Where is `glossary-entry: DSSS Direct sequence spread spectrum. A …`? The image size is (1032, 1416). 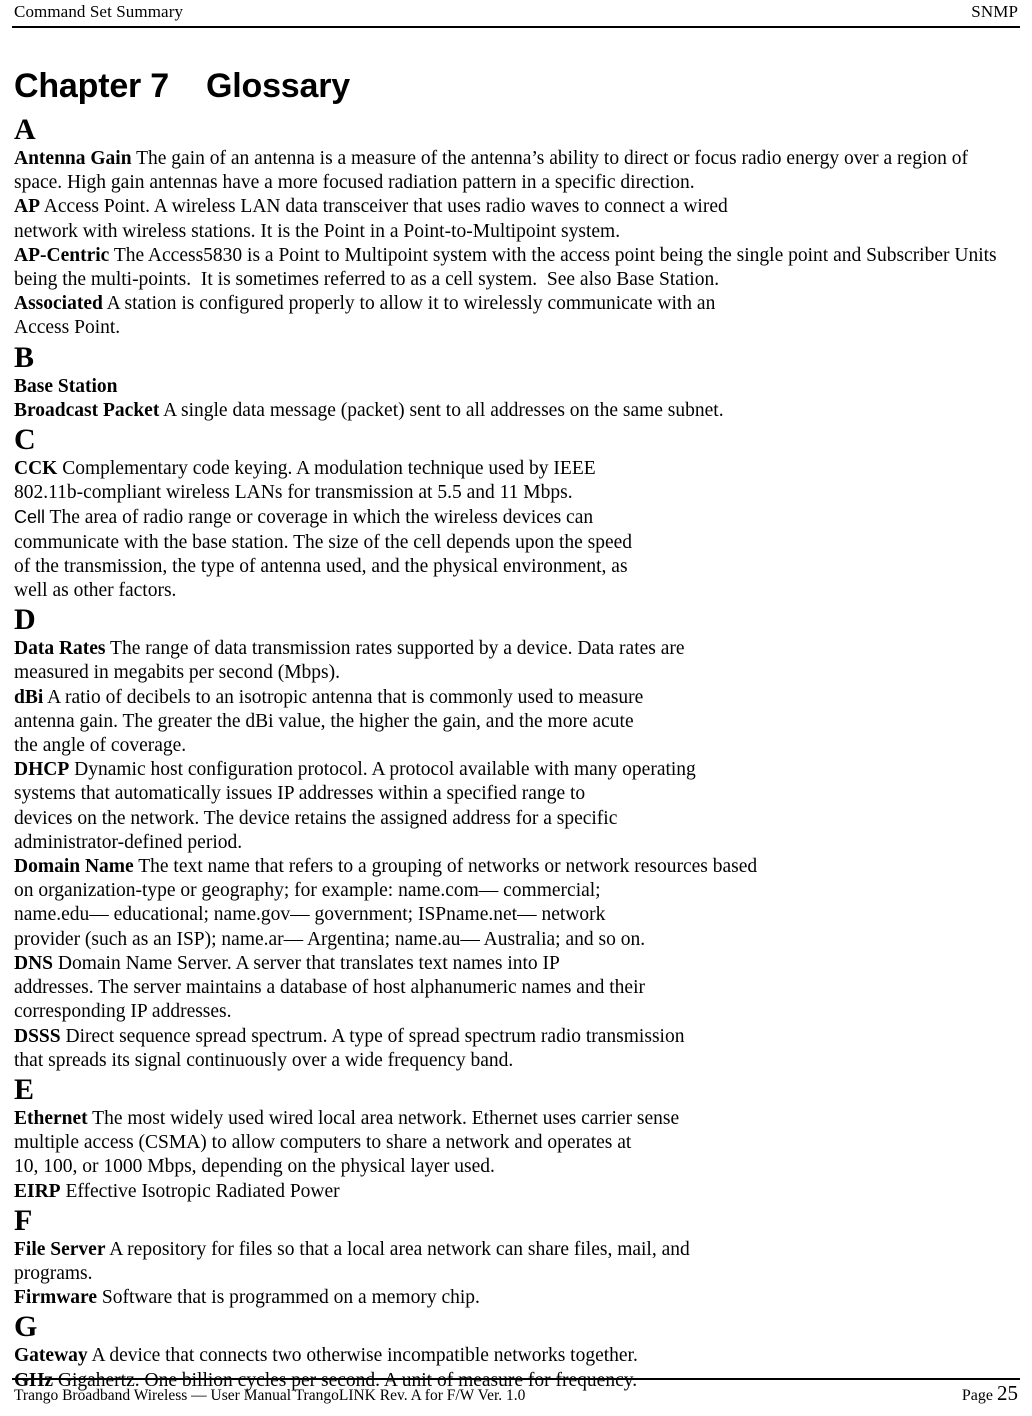
glossary-entry: DSSS Direct sequence spread spectrum. A … is located at coordinates (517, 1049).